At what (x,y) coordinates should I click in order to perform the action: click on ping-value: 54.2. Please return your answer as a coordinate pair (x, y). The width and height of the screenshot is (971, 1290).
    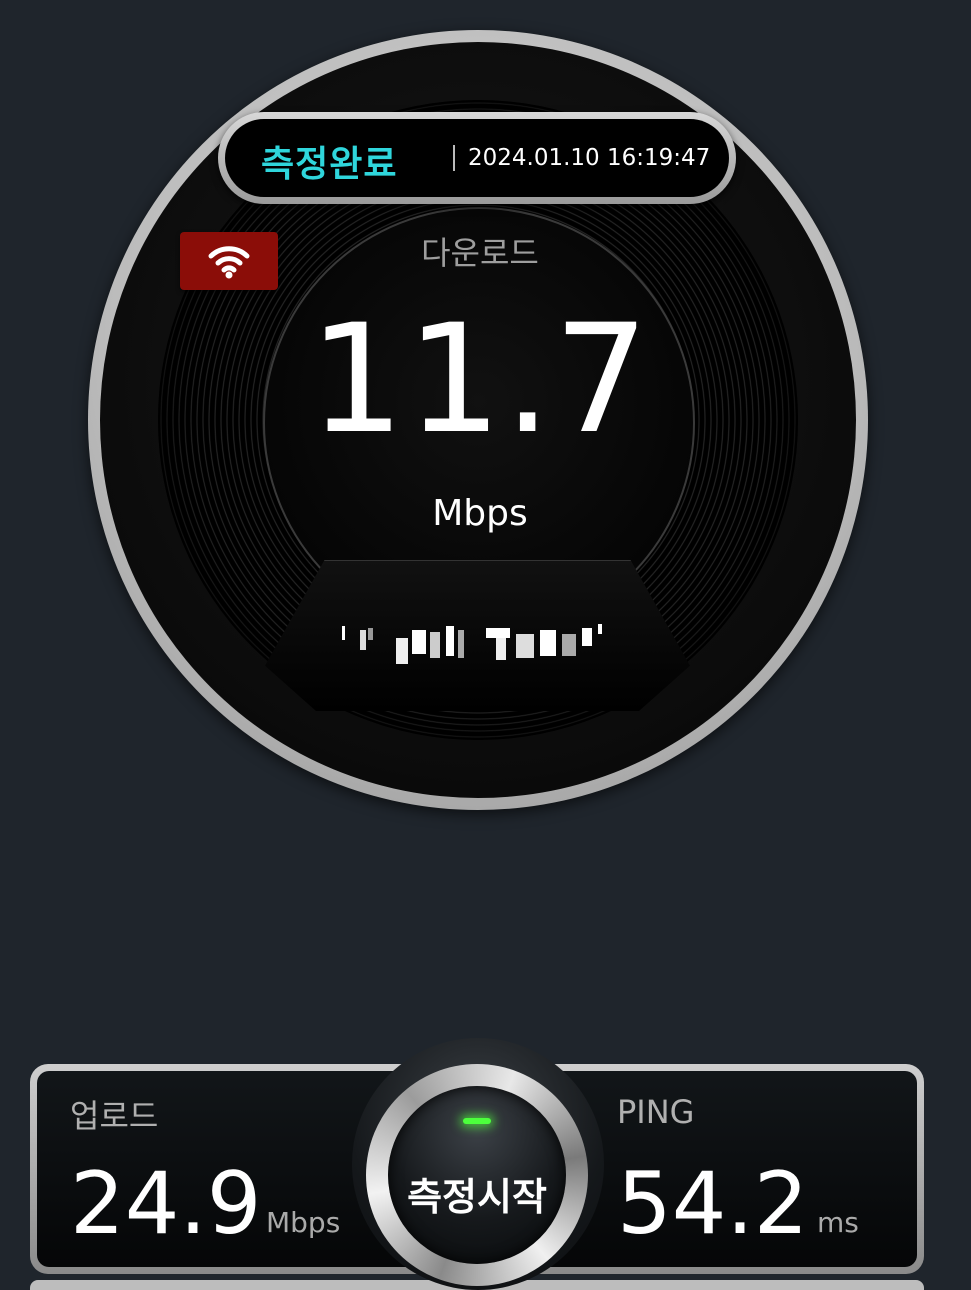
    Looking at the image, I should click on (713, 1204).